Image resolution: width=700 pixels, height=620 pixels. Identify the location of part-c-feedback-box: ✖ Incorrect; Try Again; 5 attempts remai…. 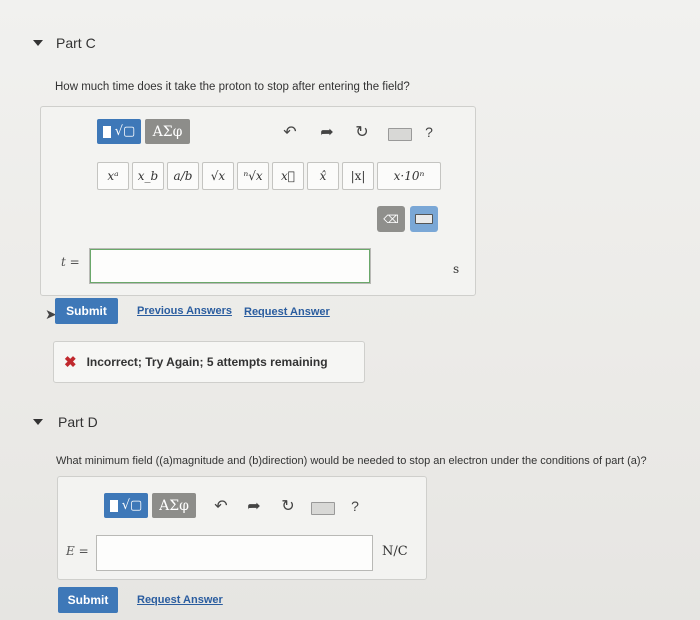
(209, 362).